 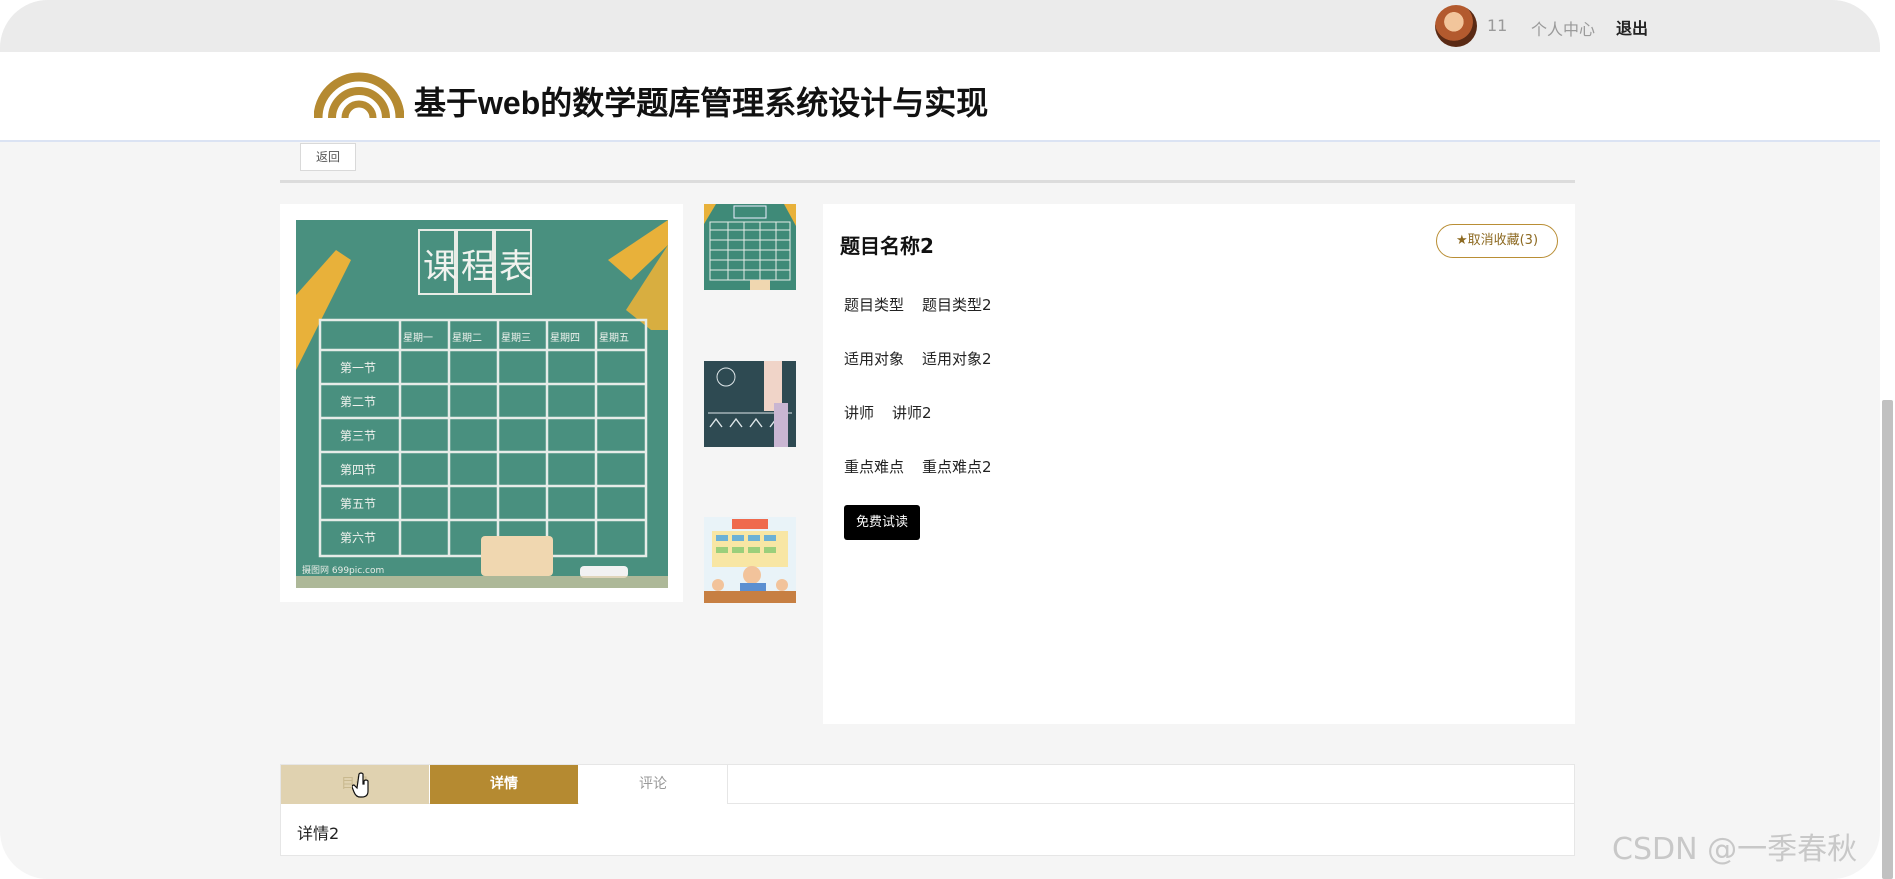 I want to click on tab-comments: 评论, so click(x=653, y=784).